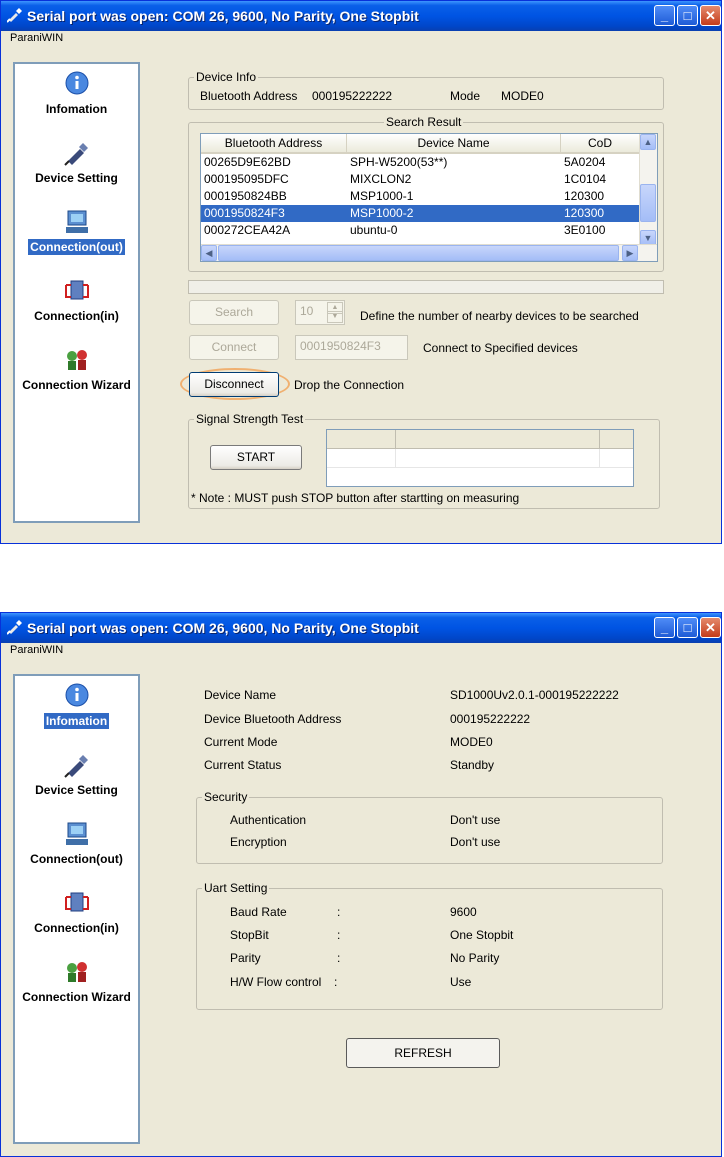 This screenshot has height=1157, width=724. Describe the element at coordinates (234, 384) in the screenshot. I see `disconnect-button: Disconnect` at that location.